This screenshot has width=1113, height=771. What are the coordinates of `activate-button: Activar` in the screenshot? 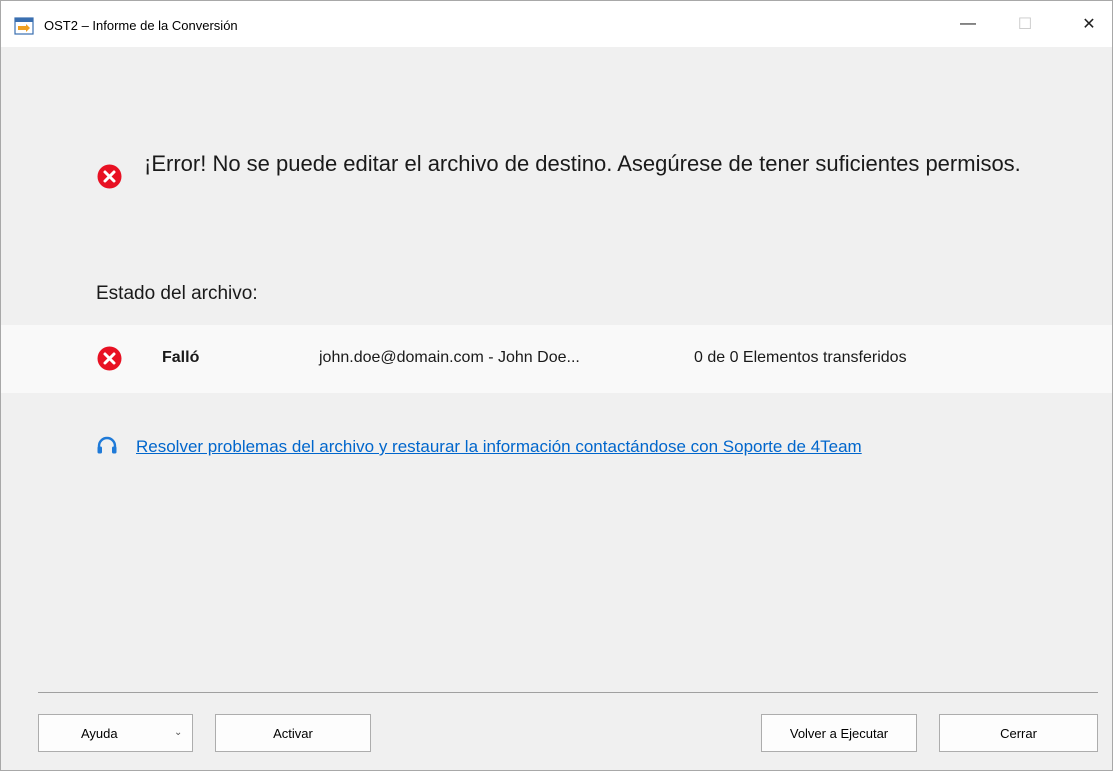 It's located at (293, 733).